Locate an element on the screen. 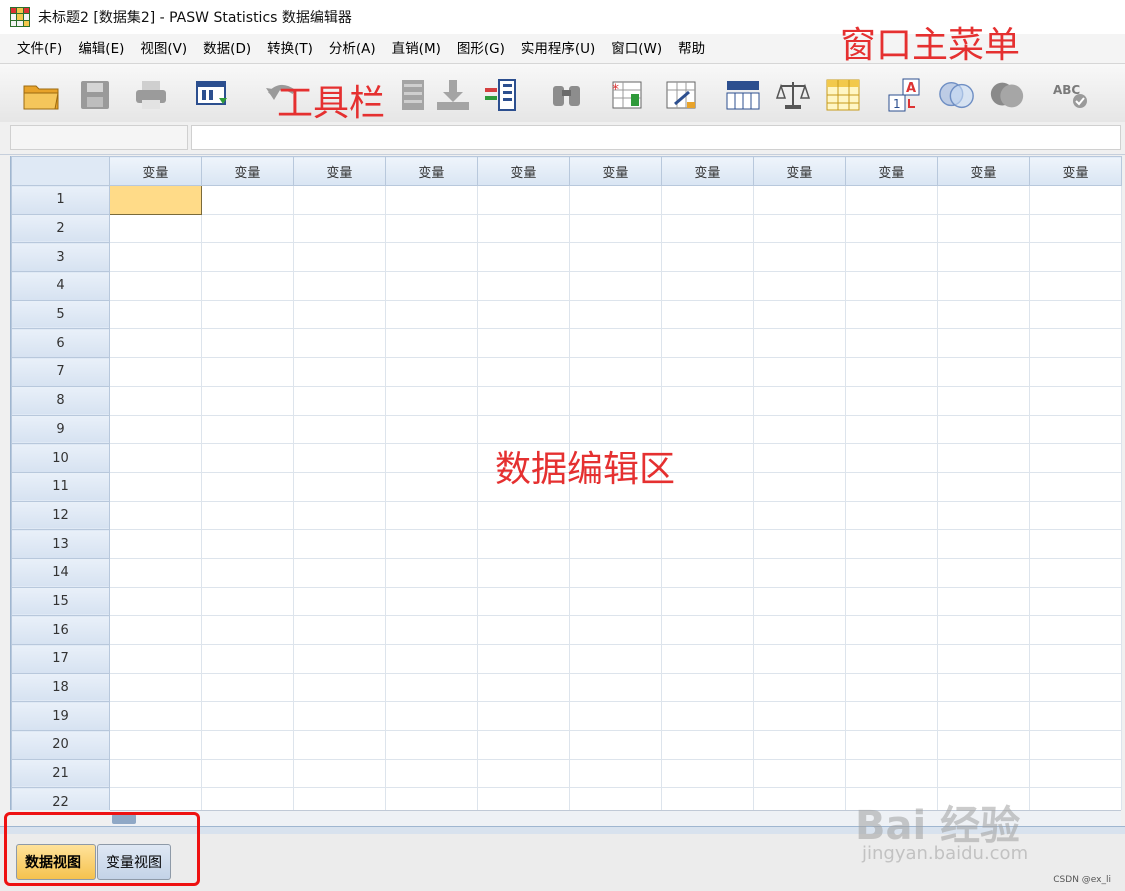 The width and height of the screenshot is (1125, 891). row-header: 9 is located at coordinates (60, 429).